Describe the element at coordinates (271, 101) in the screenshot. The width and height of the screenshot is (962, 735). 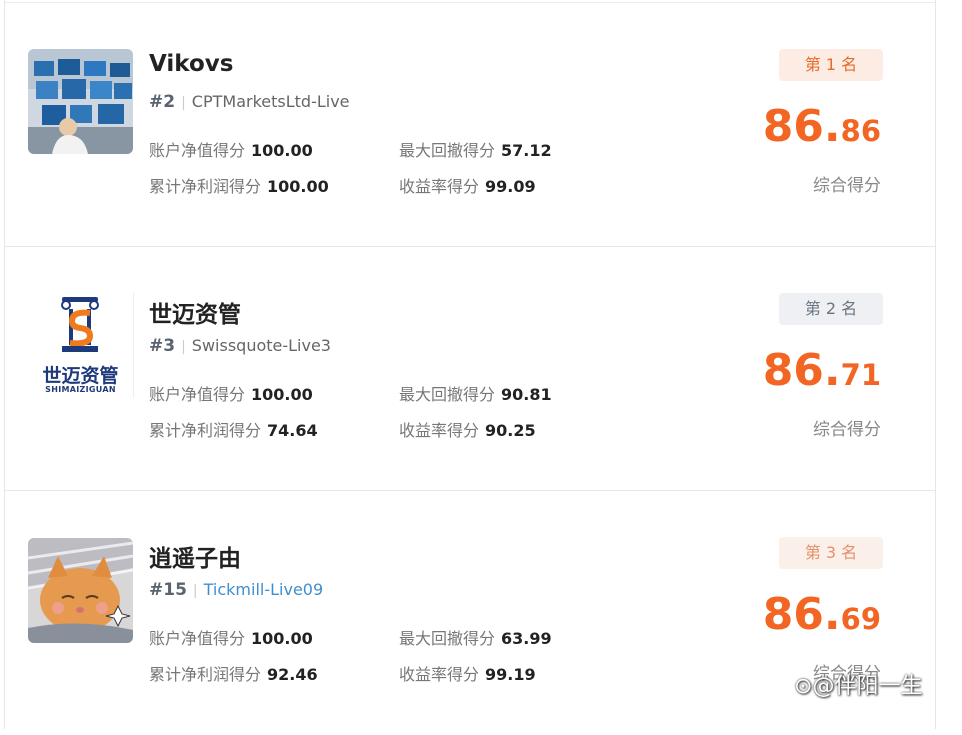
I see `account-link: CPTMarketsLtd-Live` at that location.